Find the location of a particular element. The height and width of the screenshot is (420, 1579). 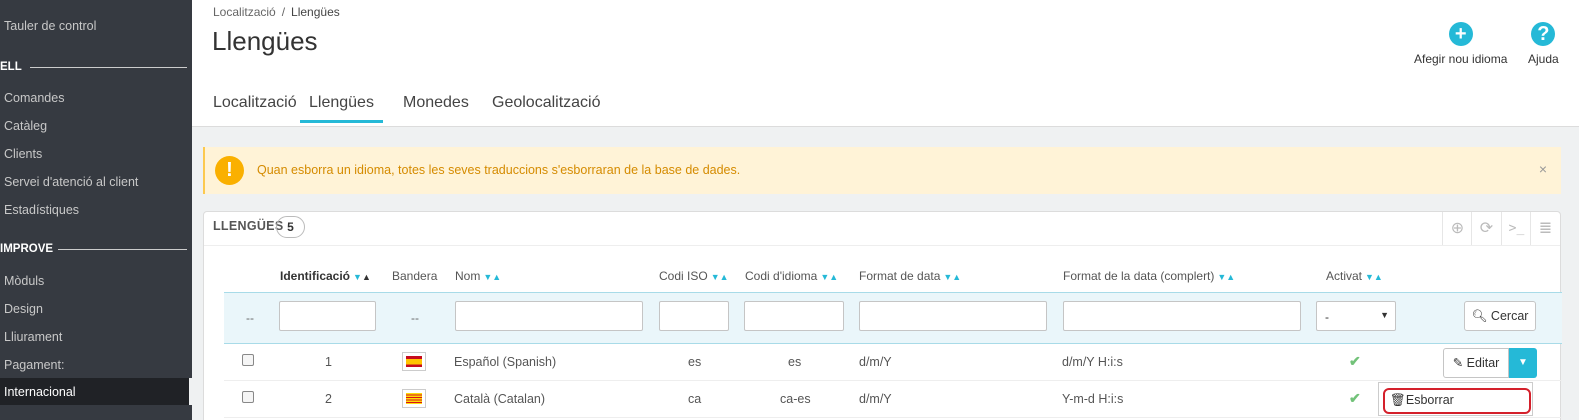

sidebar-item-modules: Mòduls is located at coordinates (24, 281).